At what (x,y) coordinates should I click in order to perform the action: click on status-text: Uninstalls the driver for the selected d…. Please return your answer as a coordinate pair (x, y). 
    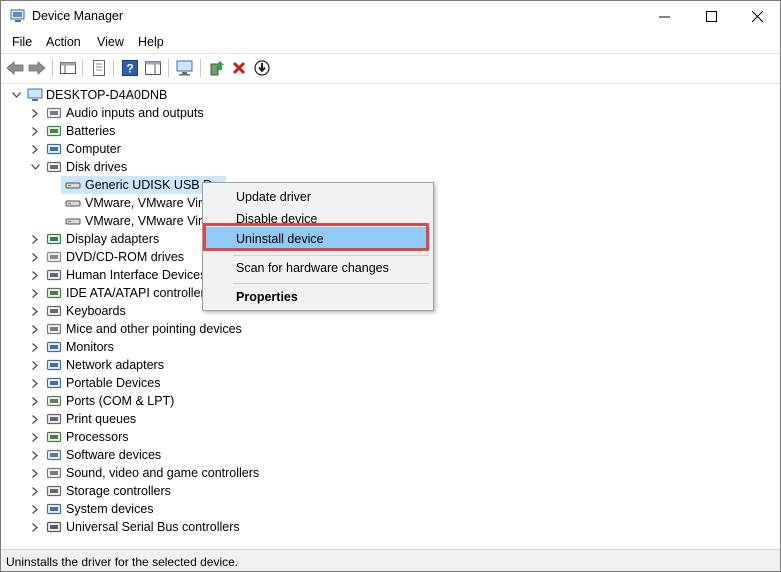
    Looking at the image, I should click on (122, 562).